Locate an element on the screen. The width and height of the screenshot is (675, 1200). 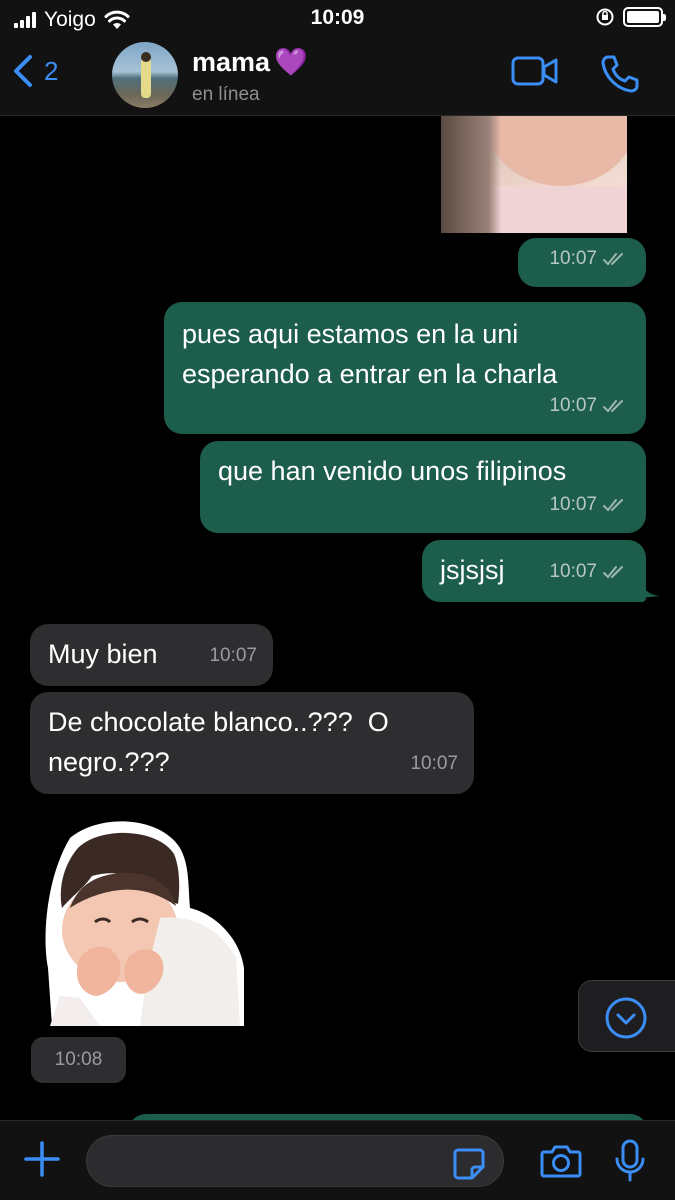
chevron-down-circle-icon is located at coordinates (626, 1018).